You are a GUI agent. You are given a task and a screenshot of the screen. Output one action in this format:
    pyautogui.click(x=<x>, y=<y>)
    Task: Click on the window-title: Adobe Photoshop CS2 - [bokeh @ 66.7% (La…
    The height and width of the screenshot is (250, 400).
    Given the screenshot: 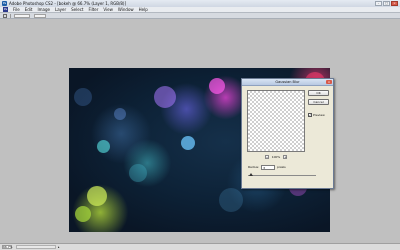 What is the action you would take?
    pyautogui.click(x=68, y=3)
    